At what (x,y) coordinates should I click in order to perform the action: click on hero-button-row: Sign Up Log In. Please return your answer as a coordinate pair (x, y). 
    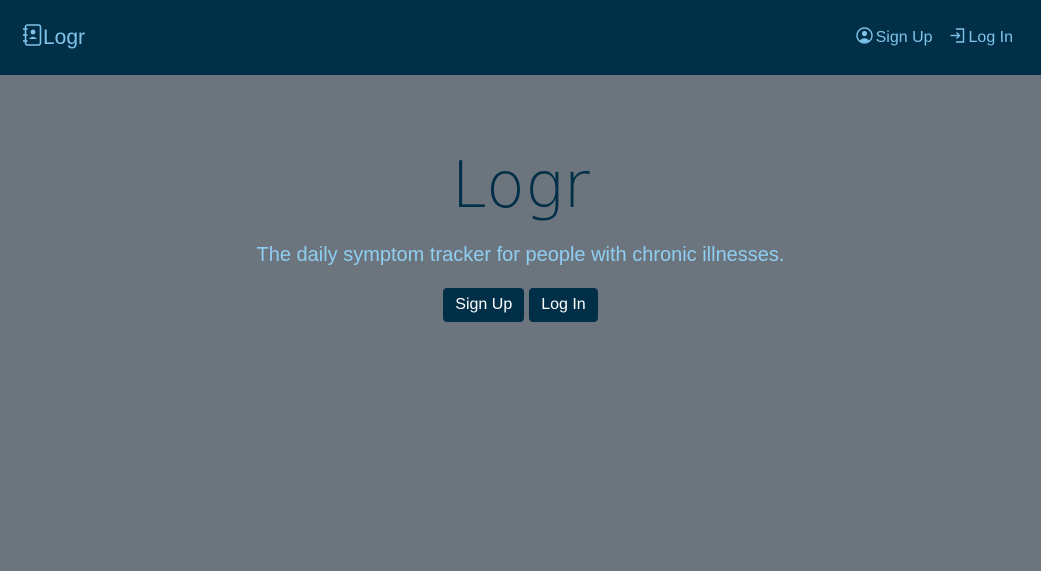
    Looking at the image, I should click on (520, 305).